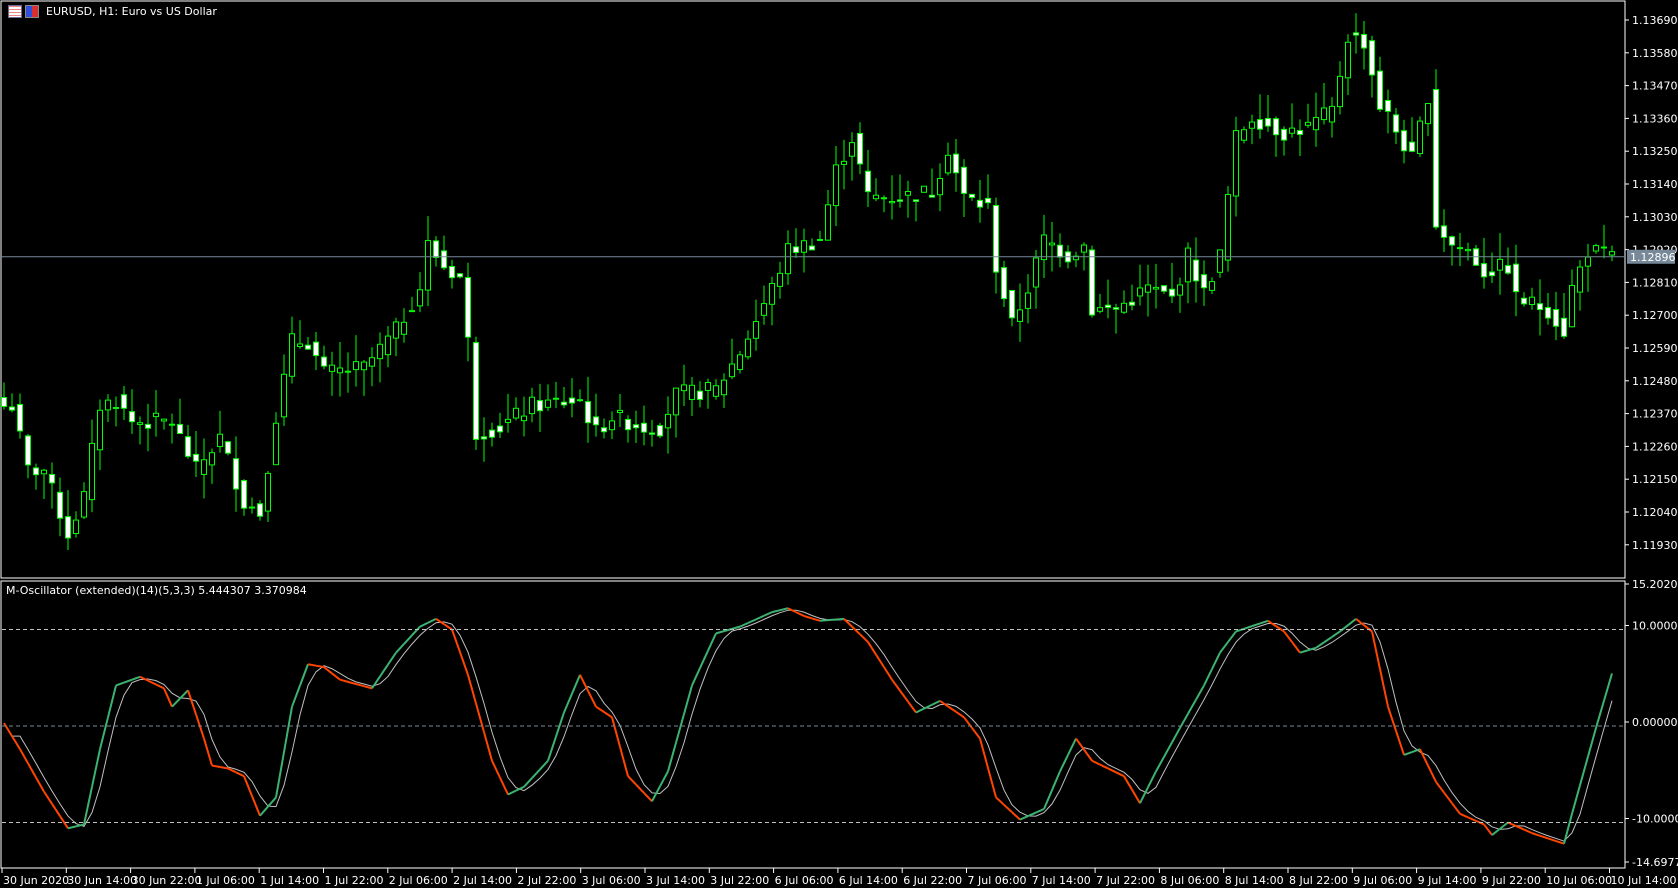 This screenshot has width=1678, height=888. Describe the element at coordinates (102, 880) in the screenshot. I see `time-tick-label: 30 Jun 14:00` at that location.